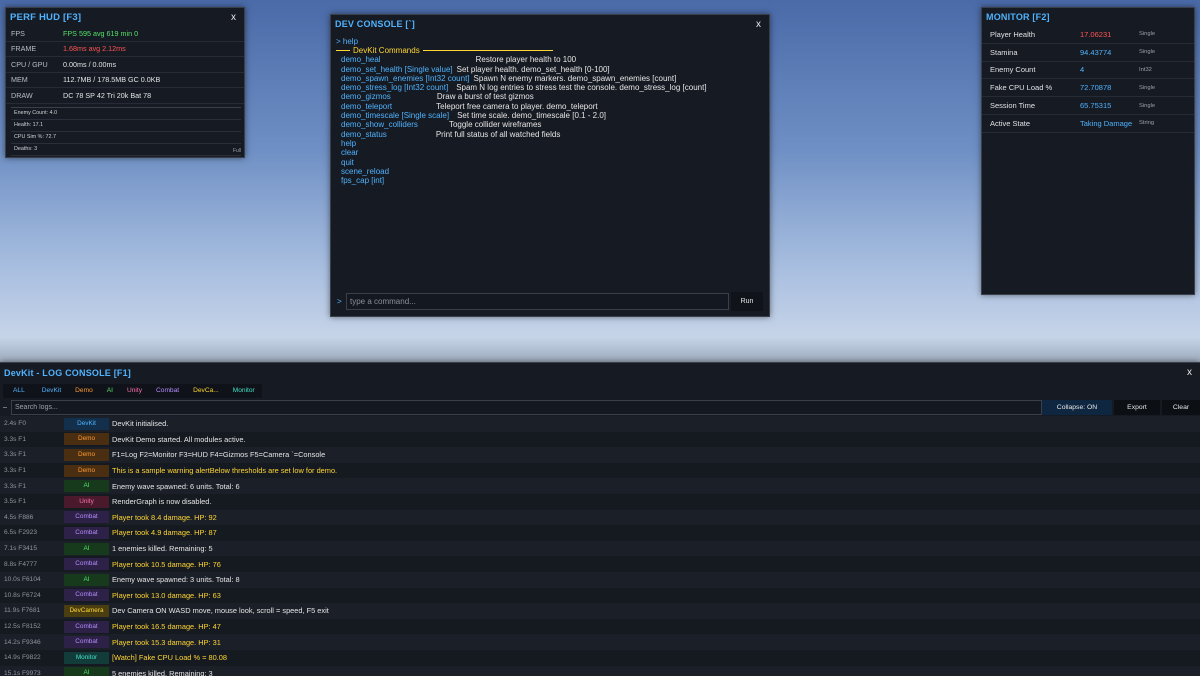 Image resolution: width=1200 pixels, height=676 pixels. I want to click on monitor-field-value: 4, so click(1109, 69).